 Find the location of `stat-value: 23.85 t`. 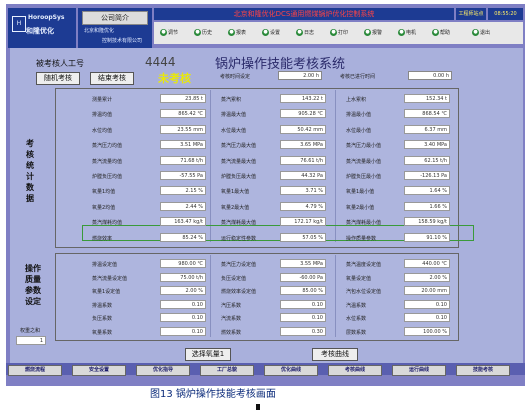

stat-value: 23.85 t is located at coordinates (183, 98).